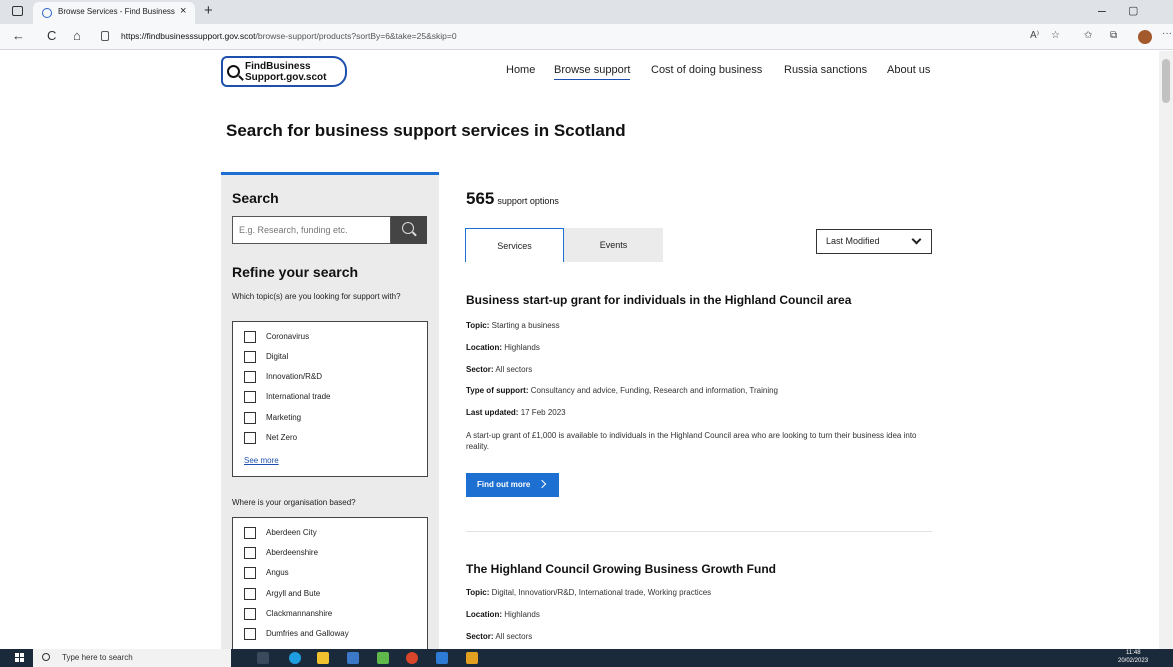 Image resolution: width=1173 pixels, height=667 pixels. I want to click on tab-close-icon: ×, so click(183, 11).